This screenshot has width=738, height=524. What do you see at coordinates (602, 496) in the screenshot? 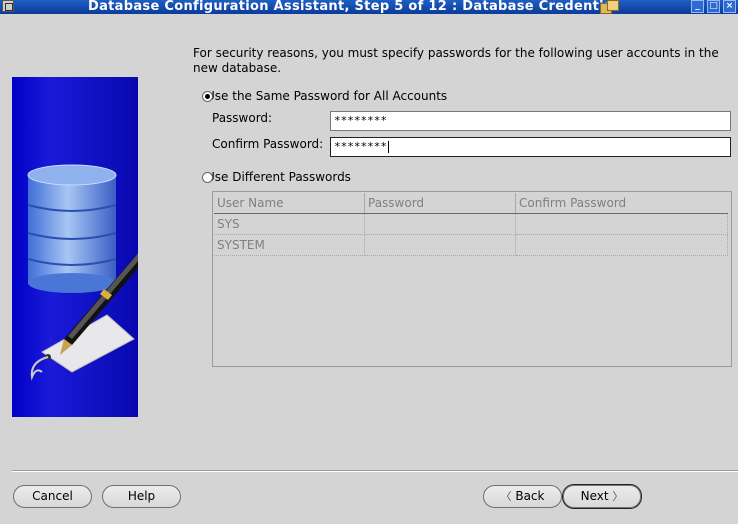
I see `next-button: Next 〉` at bounding box center [602, 496].